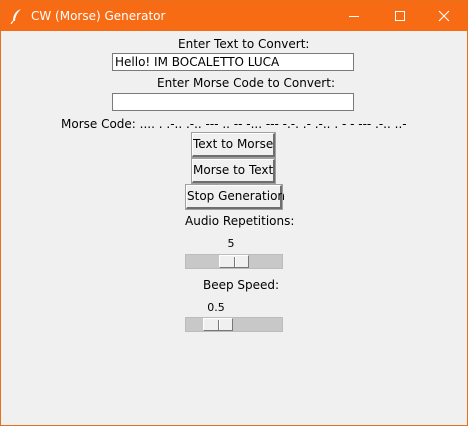  I want to click on text-input-label: Enter Text to Convert:, so click(244, 44).